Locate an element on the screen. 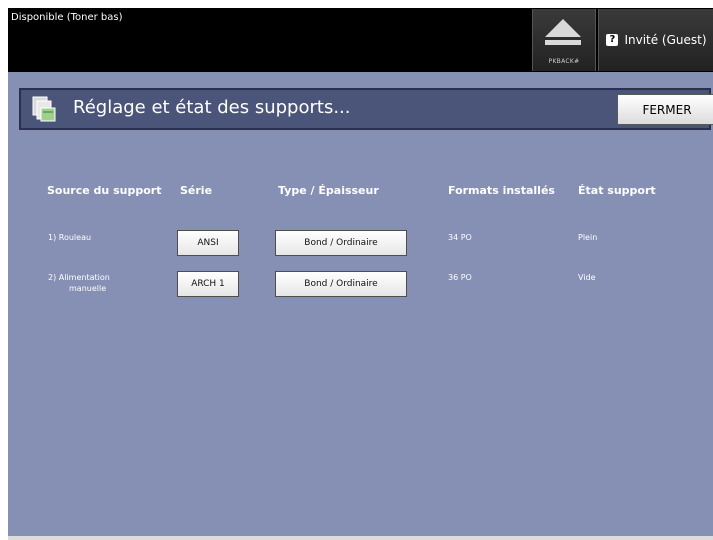  header-source: Source du support is located at coordinates (104, 190).